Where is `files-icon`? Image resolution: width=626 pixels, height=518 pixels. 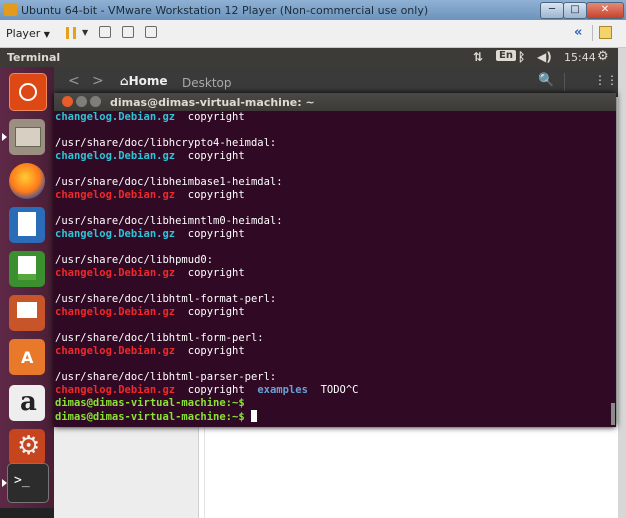 files-icon is located at coordinates (27, 137).